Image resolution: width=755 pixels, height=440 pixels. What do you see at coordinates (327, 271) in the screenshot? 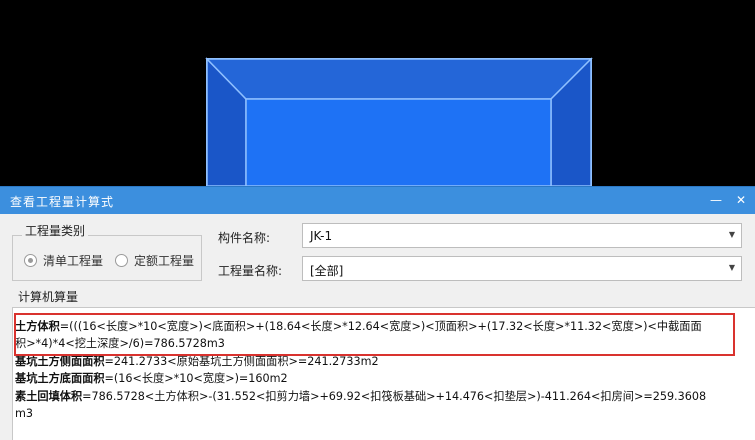
I see `quantity-name-value: [全部]` at bounding box center [327, 271].